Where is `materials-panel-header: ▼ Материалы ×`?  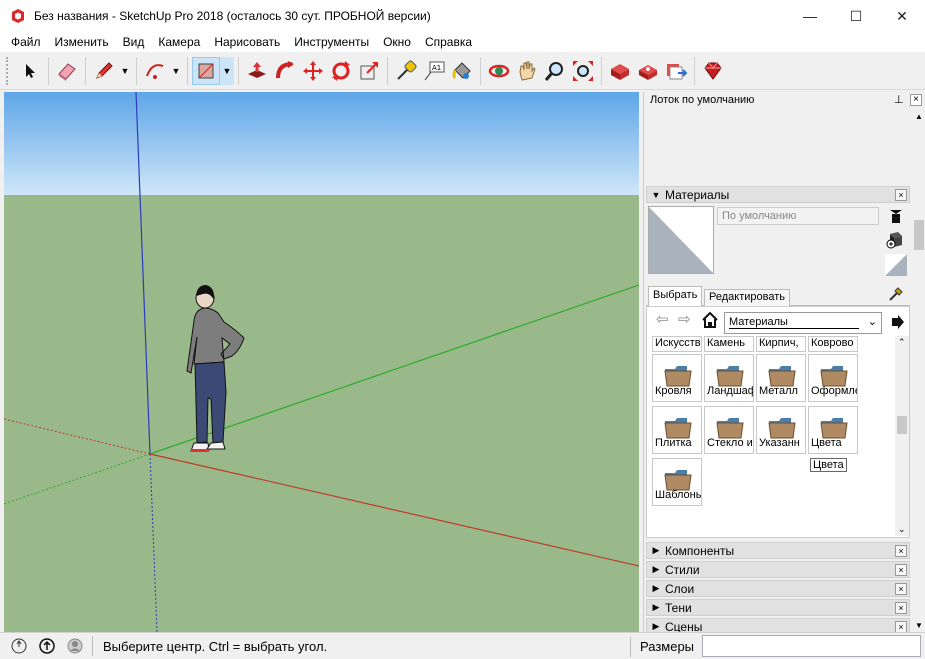
materials-panel-header: ▼ Материалы × is located at coordinates (778, 194).